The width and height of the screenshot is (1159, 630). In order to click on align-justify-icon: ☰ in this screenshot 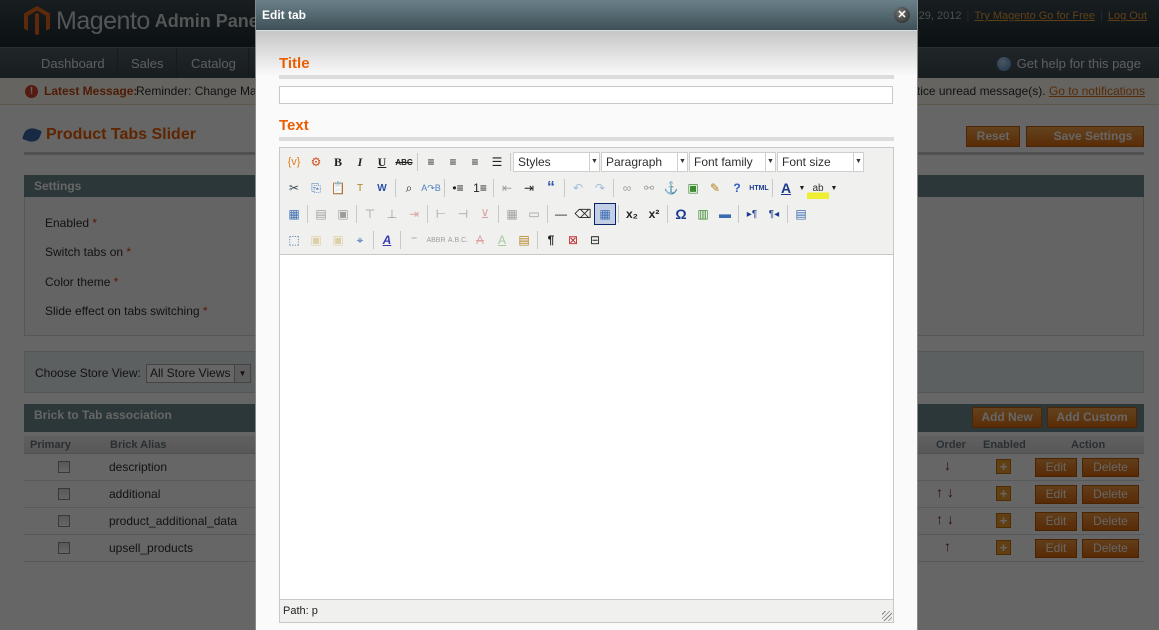, I will do `click(497, 162)`.